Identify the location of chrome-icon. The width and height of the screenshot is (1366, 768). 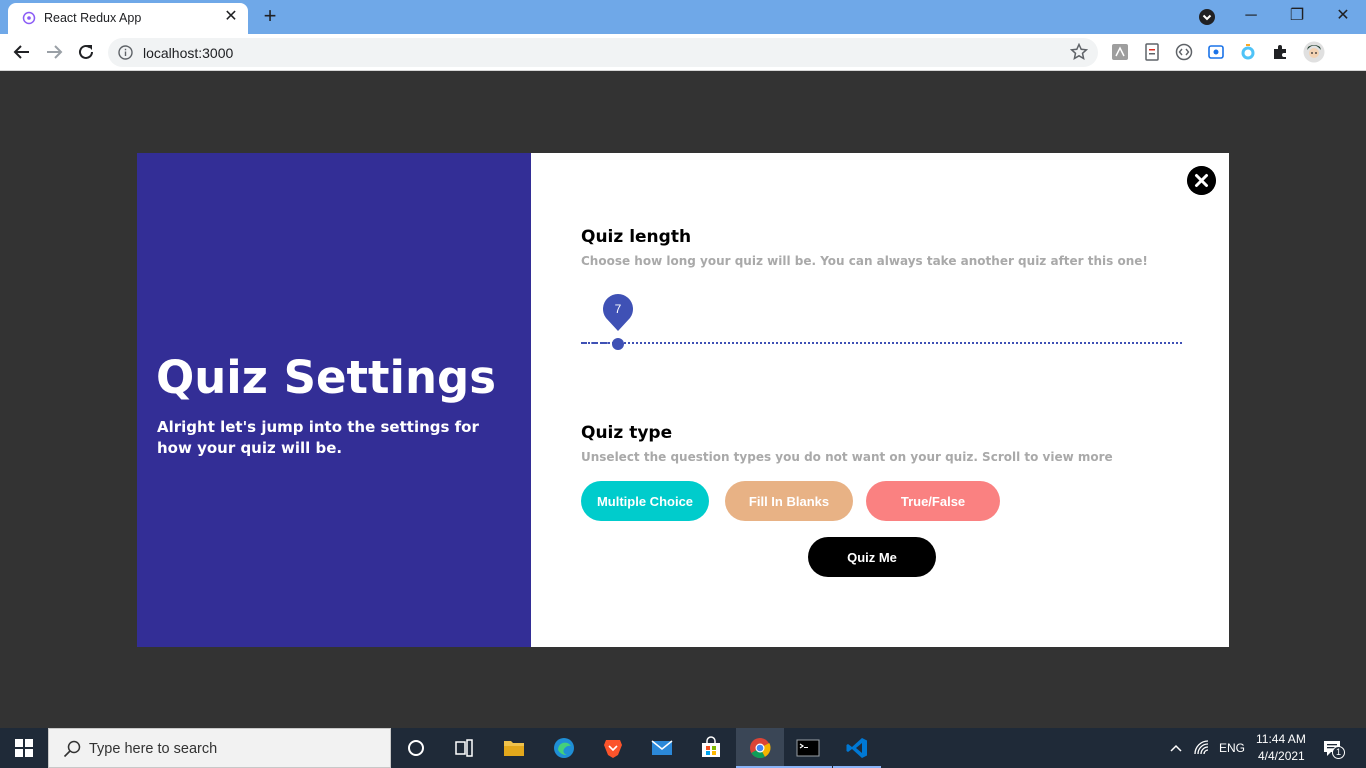
(760, 748).